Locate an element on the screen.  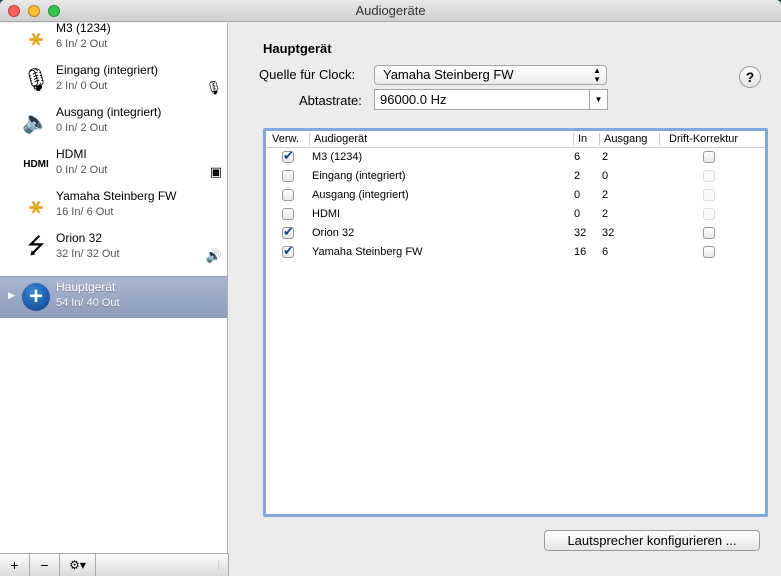
gear-menu-button: ⚙▾ is located at coordinates (78, 565).